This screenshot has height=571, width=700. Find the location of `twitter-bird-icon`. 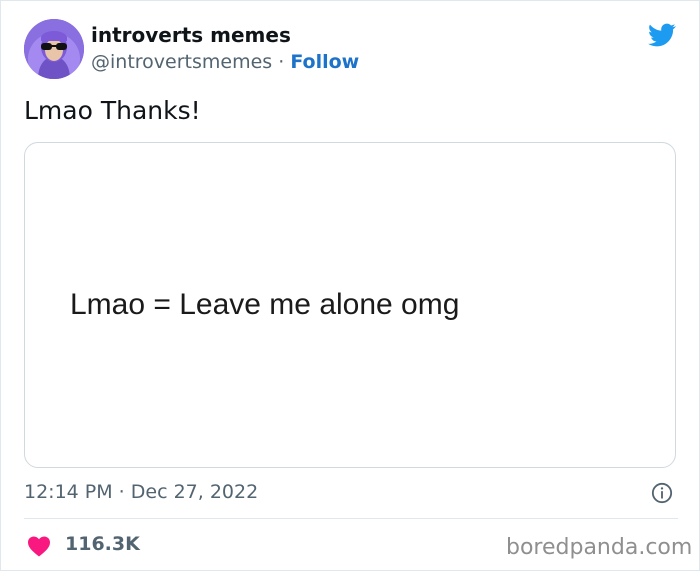

twitter-bird-icon is located at coordinates (662, 35).